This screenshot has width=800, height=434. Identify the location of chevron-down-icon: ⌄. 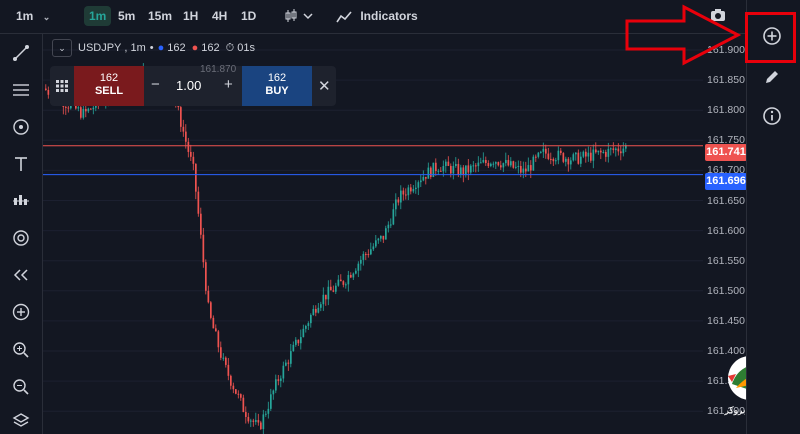
(46, 17).